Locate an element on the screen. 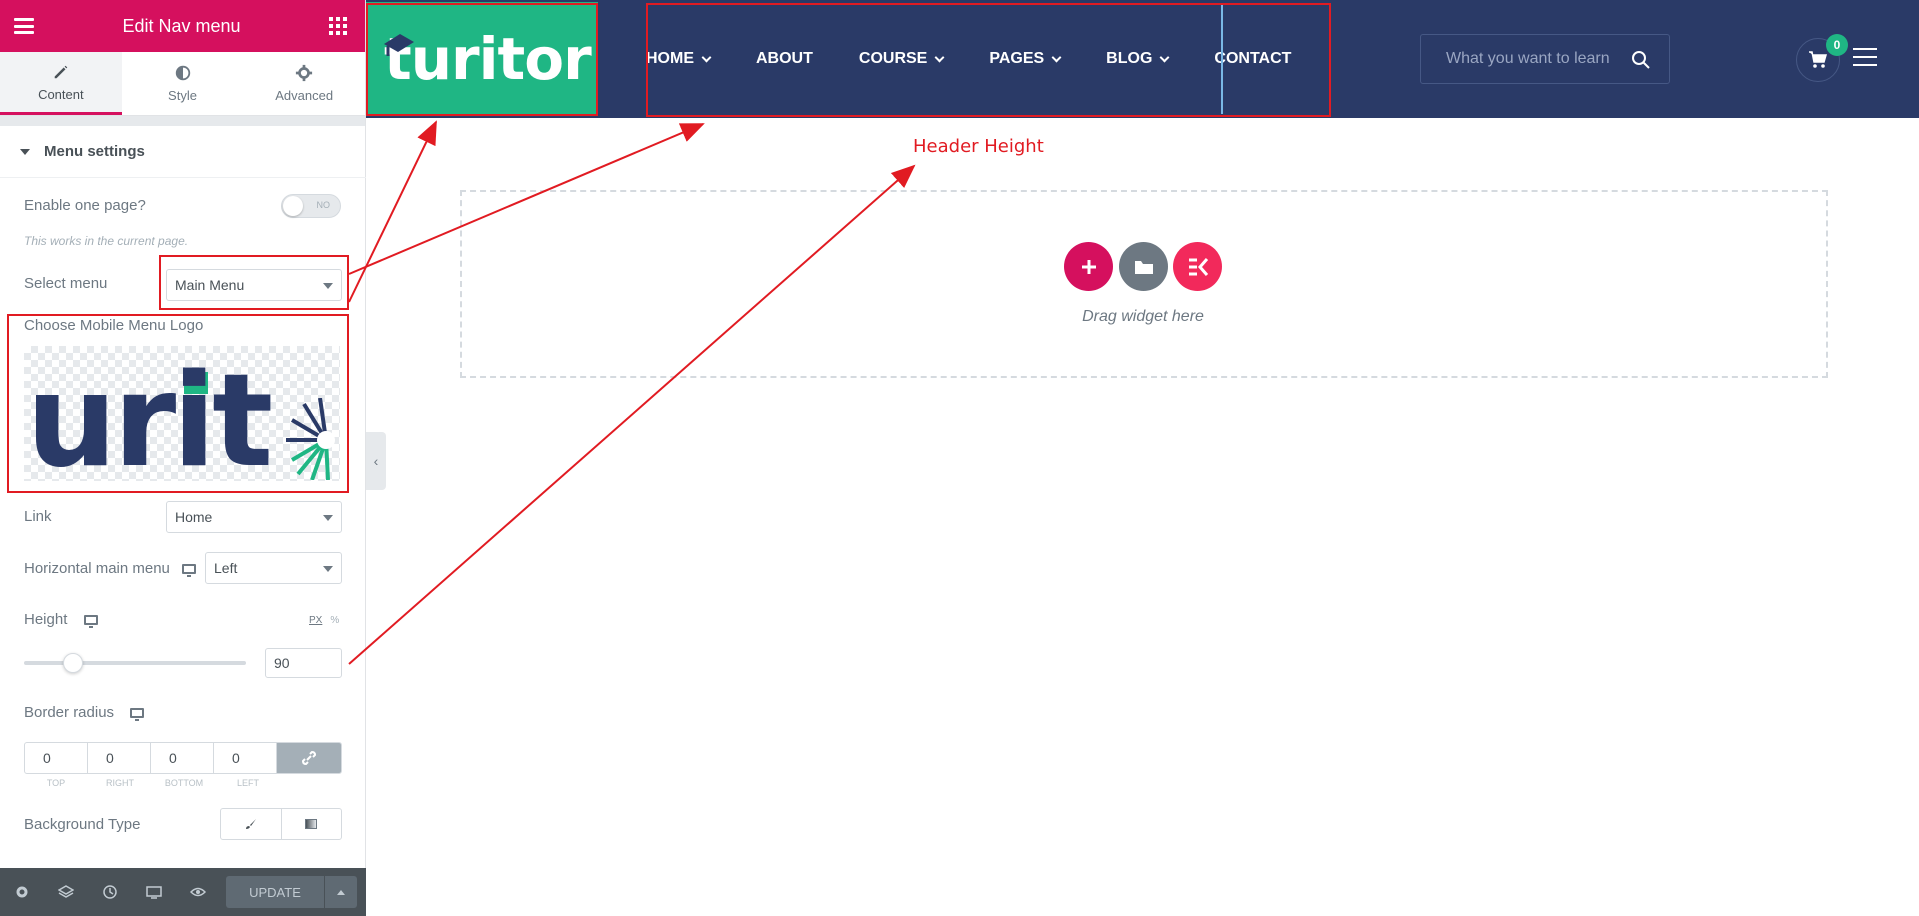 The height and width of the screenshot is (916, 1919). select-menu-dropdown: Main Menu is located at coordinates (254, 285).